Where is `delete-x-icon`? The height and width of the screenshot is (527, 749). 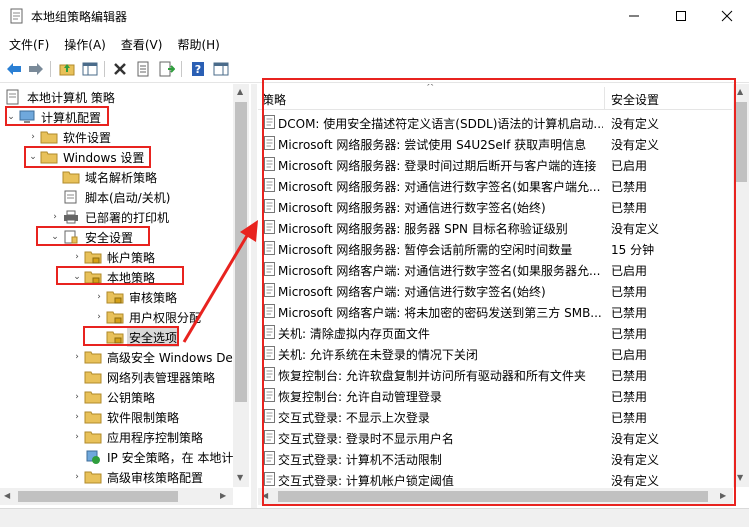 delete-x-icon is located at coordinates (120, 69).